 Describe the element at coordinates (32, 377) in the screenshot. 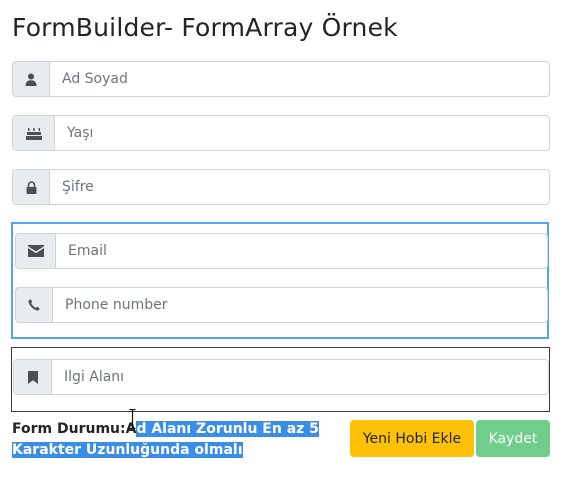

I see `bookmark-icon` at that location.